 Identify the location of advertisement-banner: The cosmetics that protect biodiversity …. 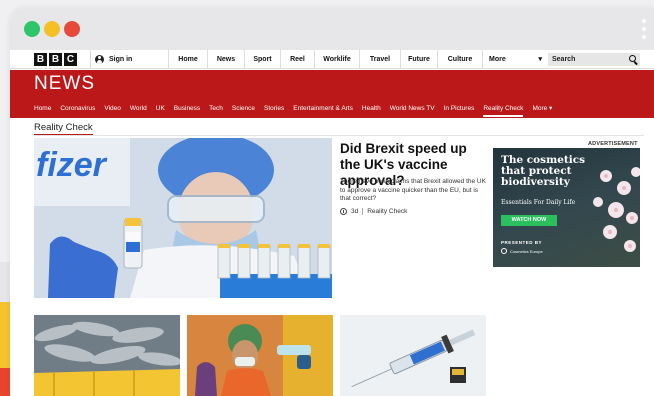
(566, 207).